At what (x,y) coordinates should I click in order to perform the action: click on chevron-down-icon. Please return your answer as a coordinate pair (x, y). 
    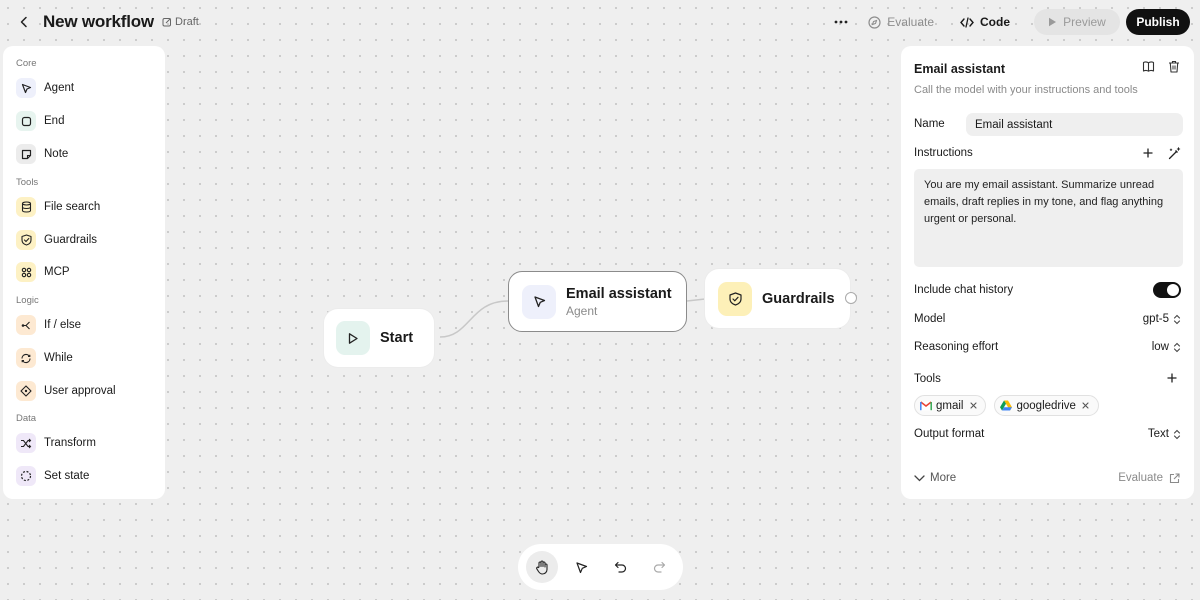
    Looking at the image, I should click on (919, 477).